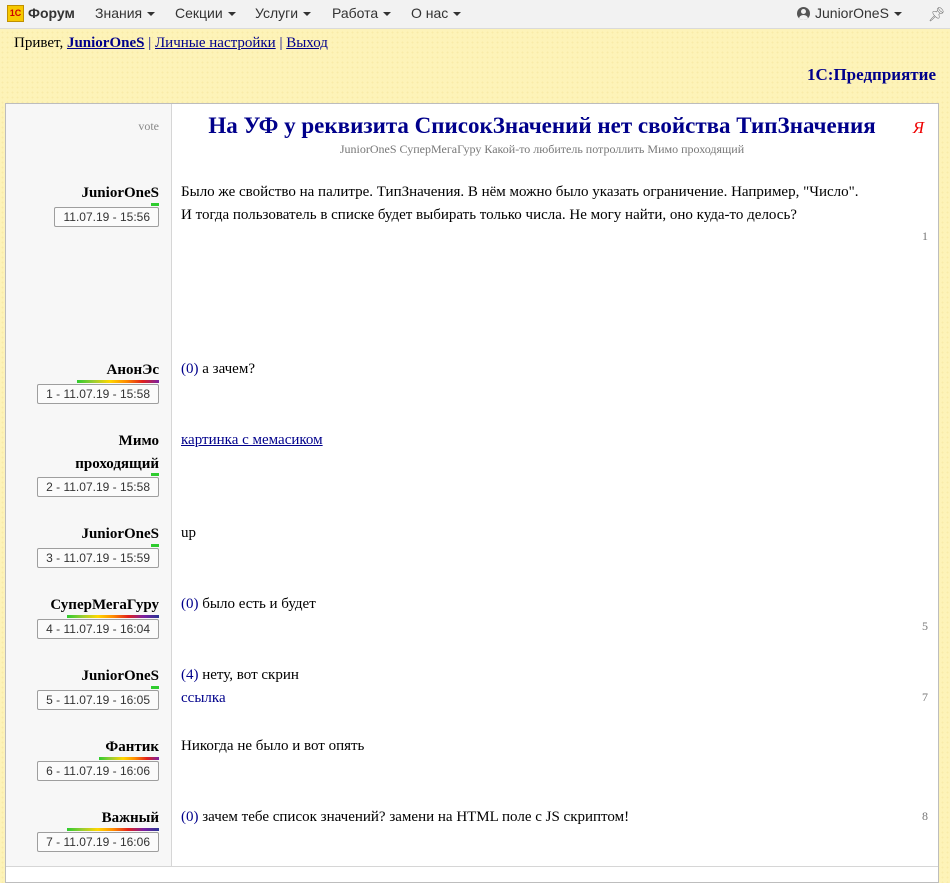  What do you see at coordinates (925, 697) in the screenshot?
I see `post-reply-count: 7` at bounding box center [925, 697].